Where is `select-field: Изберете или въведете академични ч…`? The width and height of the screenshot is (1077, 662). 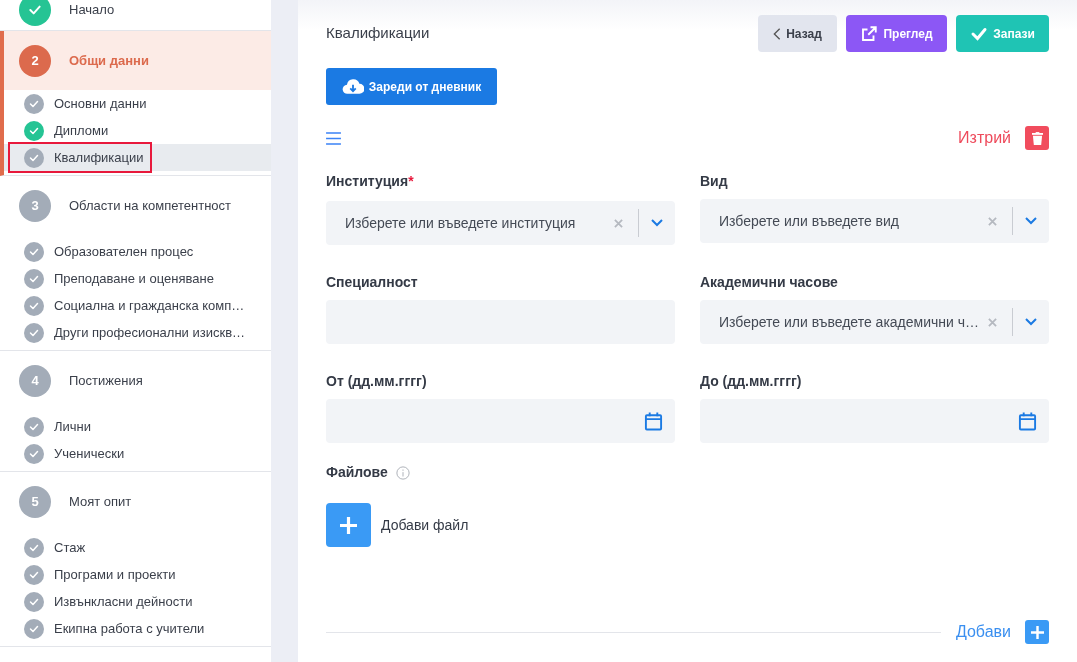
select-field: Изберете или въведете академични ч… is located at coordinates (874, 322).